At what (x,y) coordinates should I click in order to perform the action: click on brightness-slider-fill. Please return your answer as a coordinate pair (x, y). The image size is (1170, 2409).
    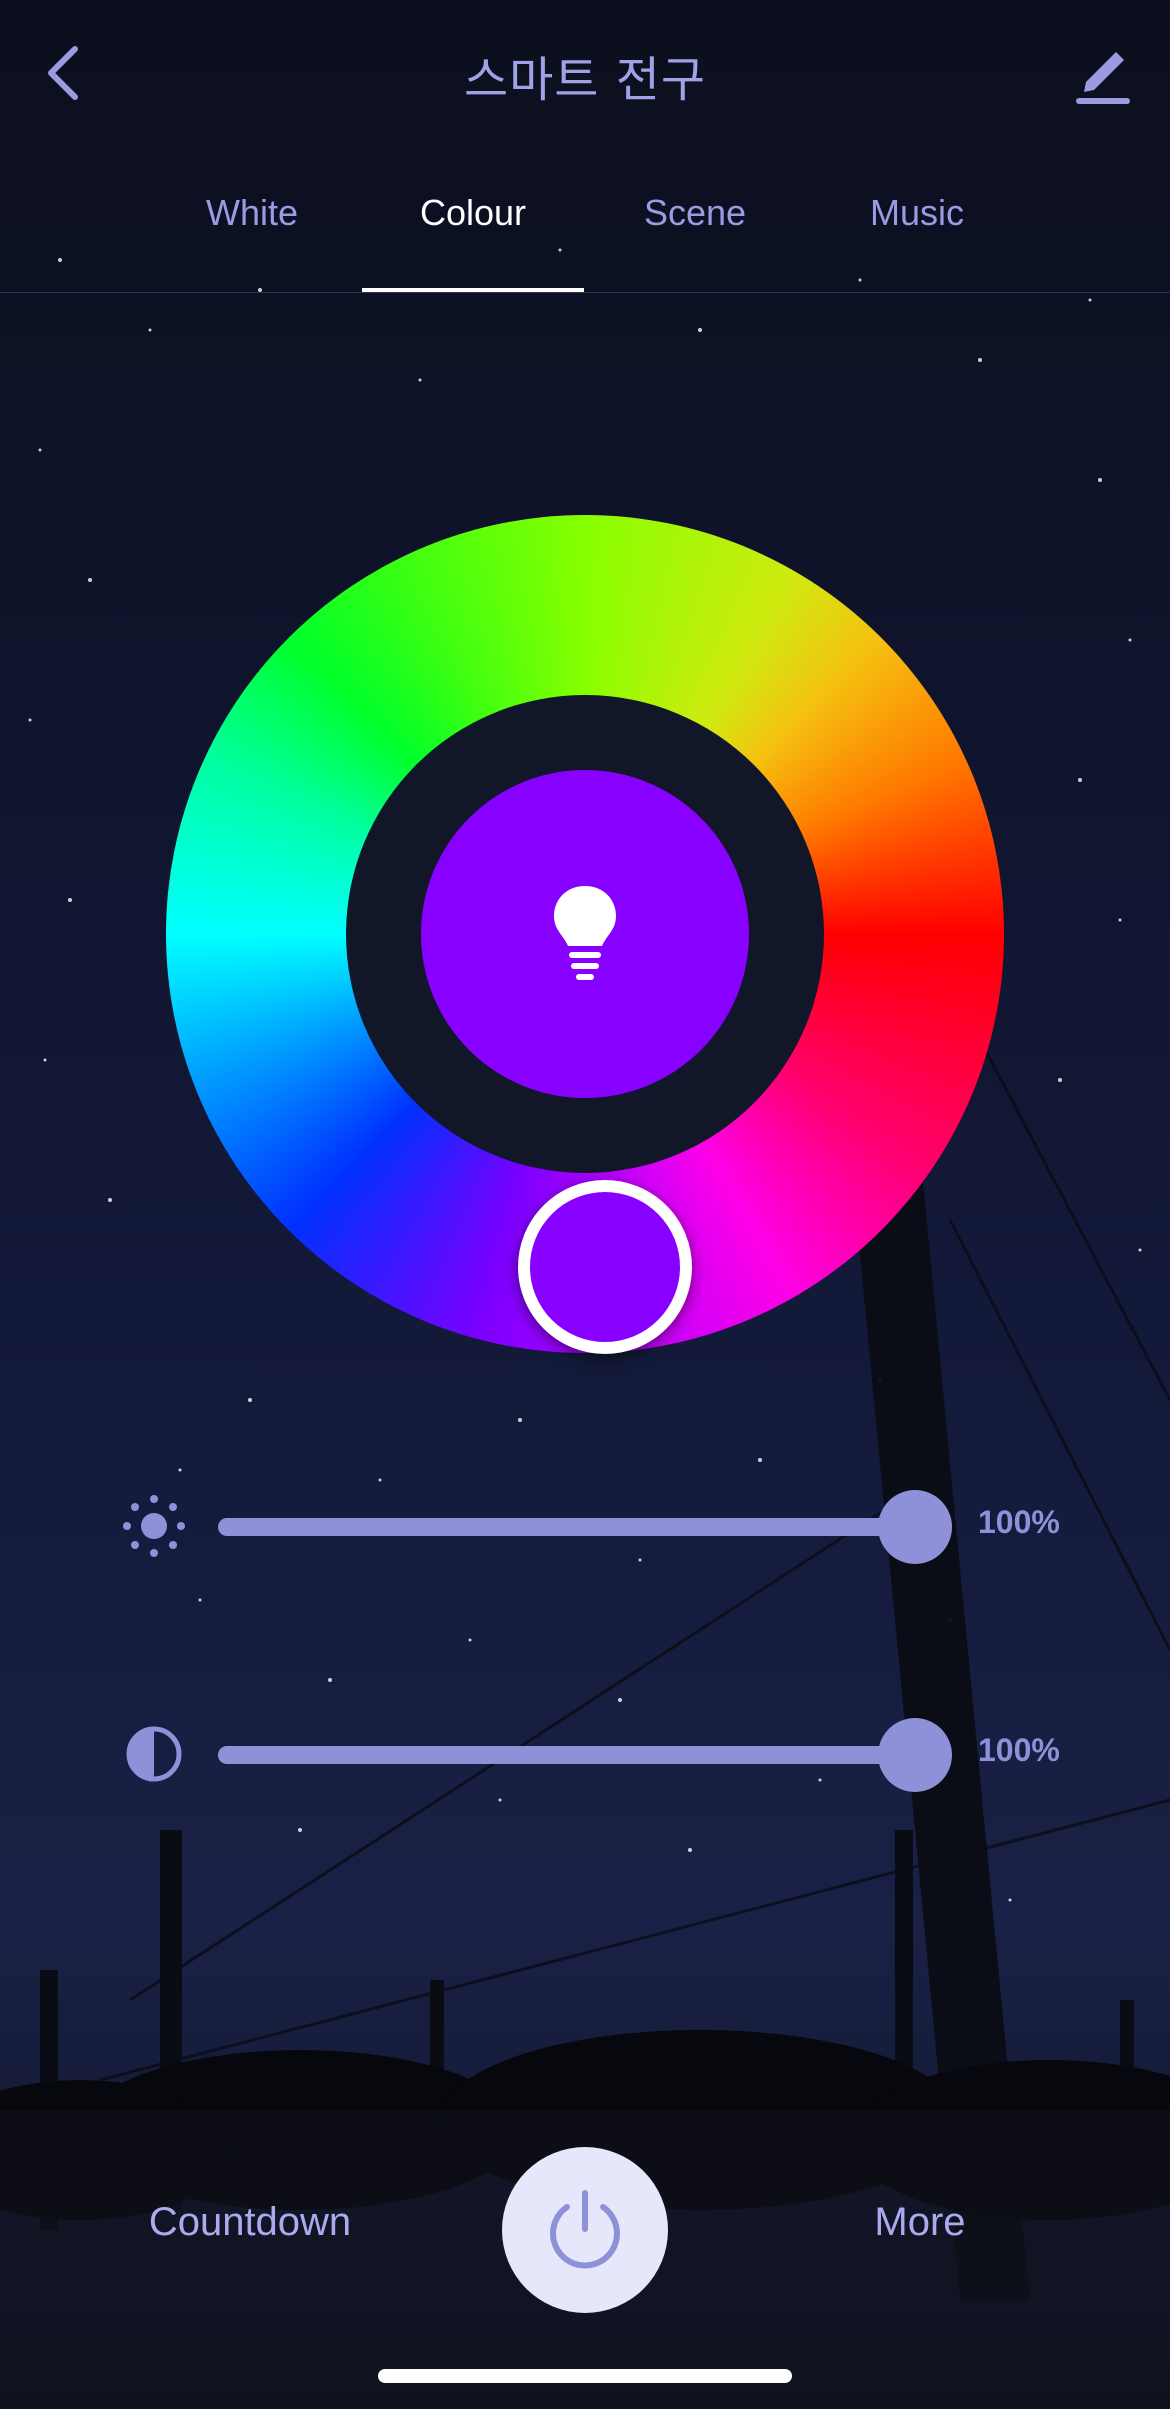
    Looking at the image, I should click on (578, 1527).